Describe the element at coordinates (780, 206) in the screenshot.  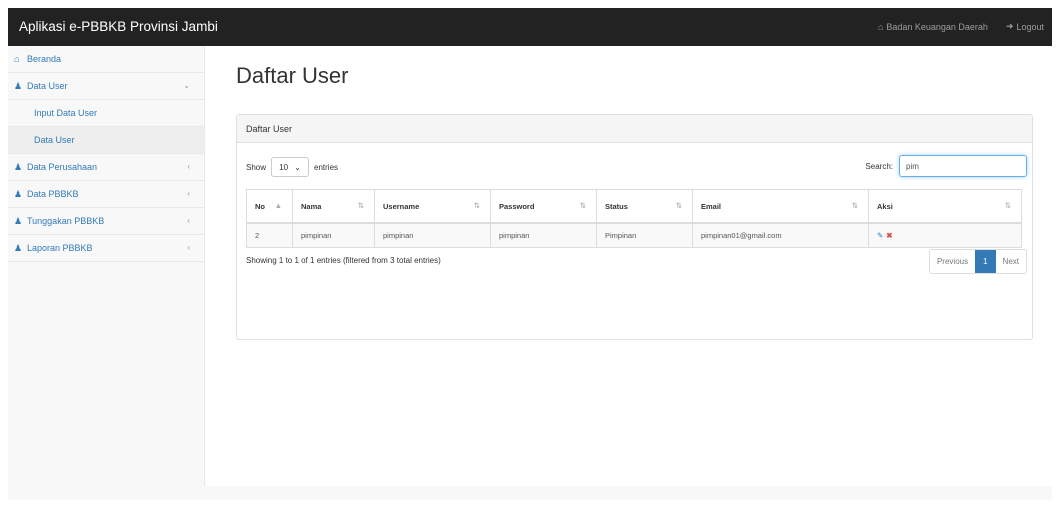
I see `column-header-email: Email ⇅` at that location.